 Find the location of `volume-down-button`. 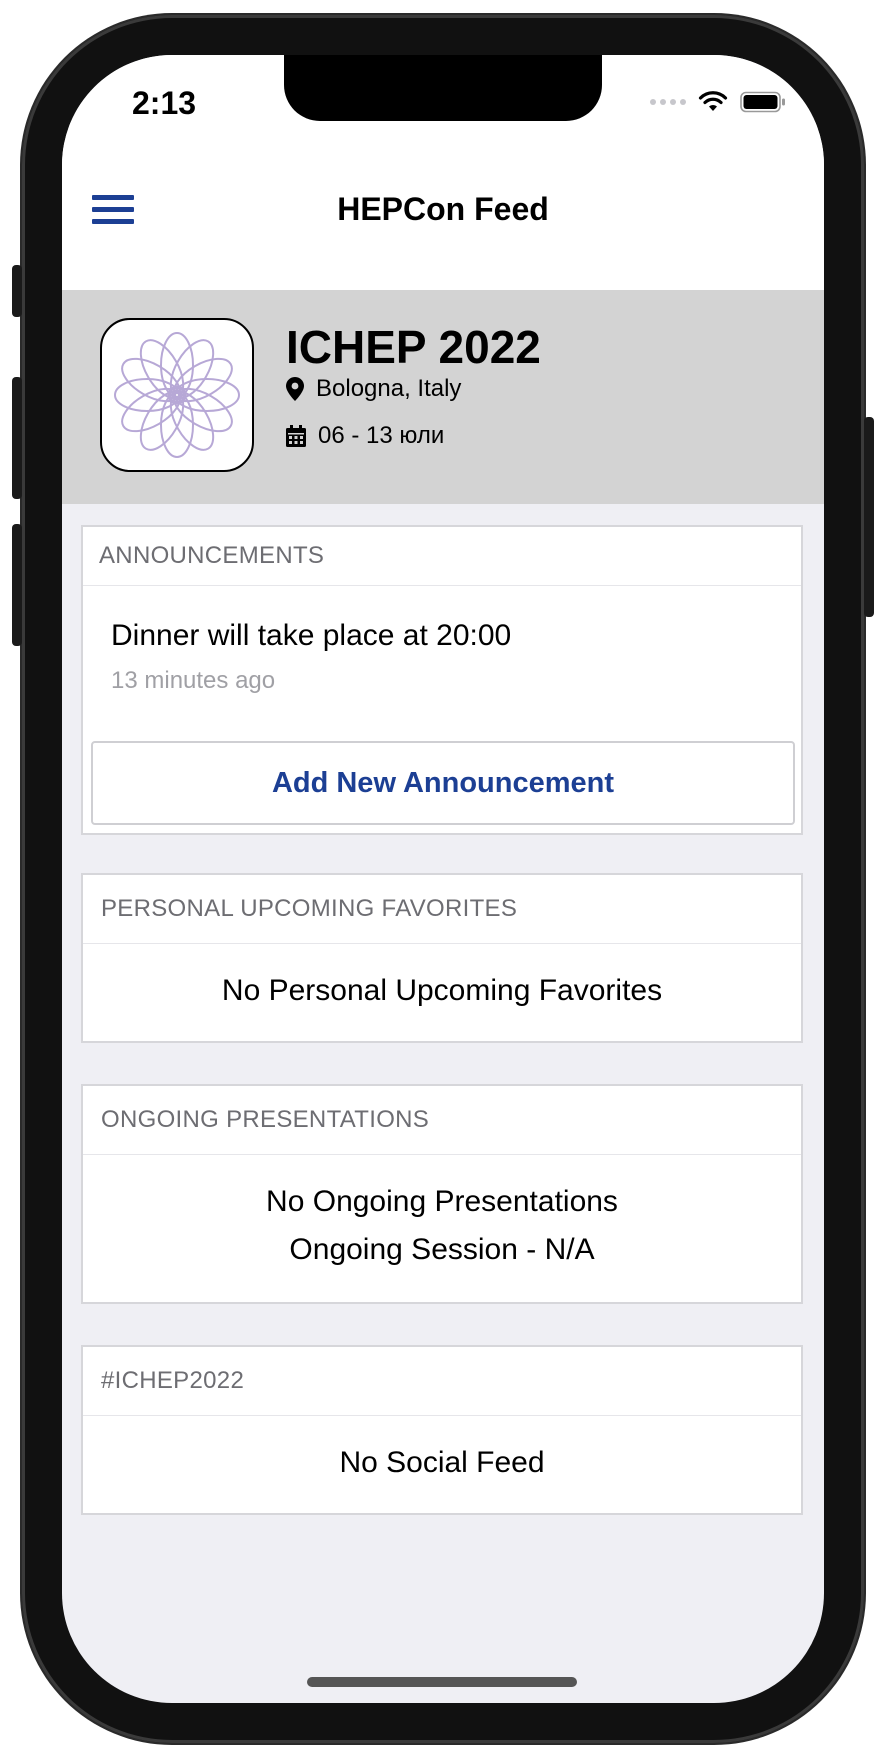

volume-down-button is located at coordinates (17, 585).